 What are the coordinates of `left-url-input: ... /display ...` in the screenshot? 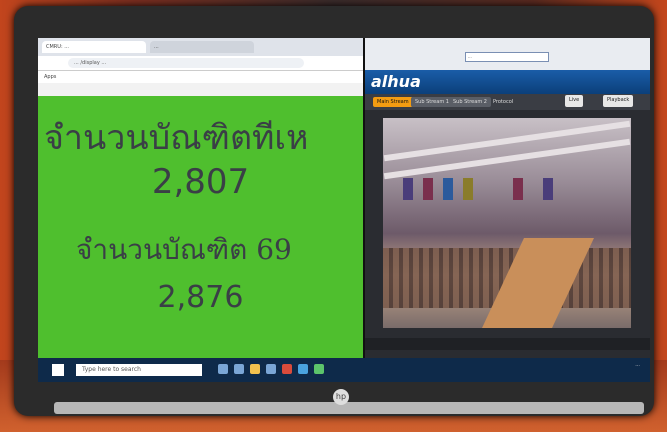 It's located at (186, 63).